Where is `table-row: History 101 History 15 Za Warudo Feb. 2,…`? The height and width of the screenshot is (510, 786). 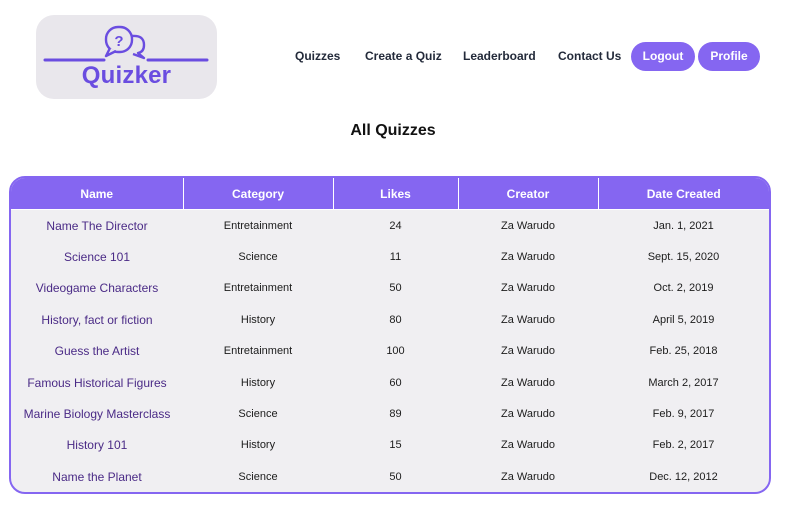
table-row: History 101 History 15 Za Warudo Feb. 2,… is located at coordinates (390, 445).